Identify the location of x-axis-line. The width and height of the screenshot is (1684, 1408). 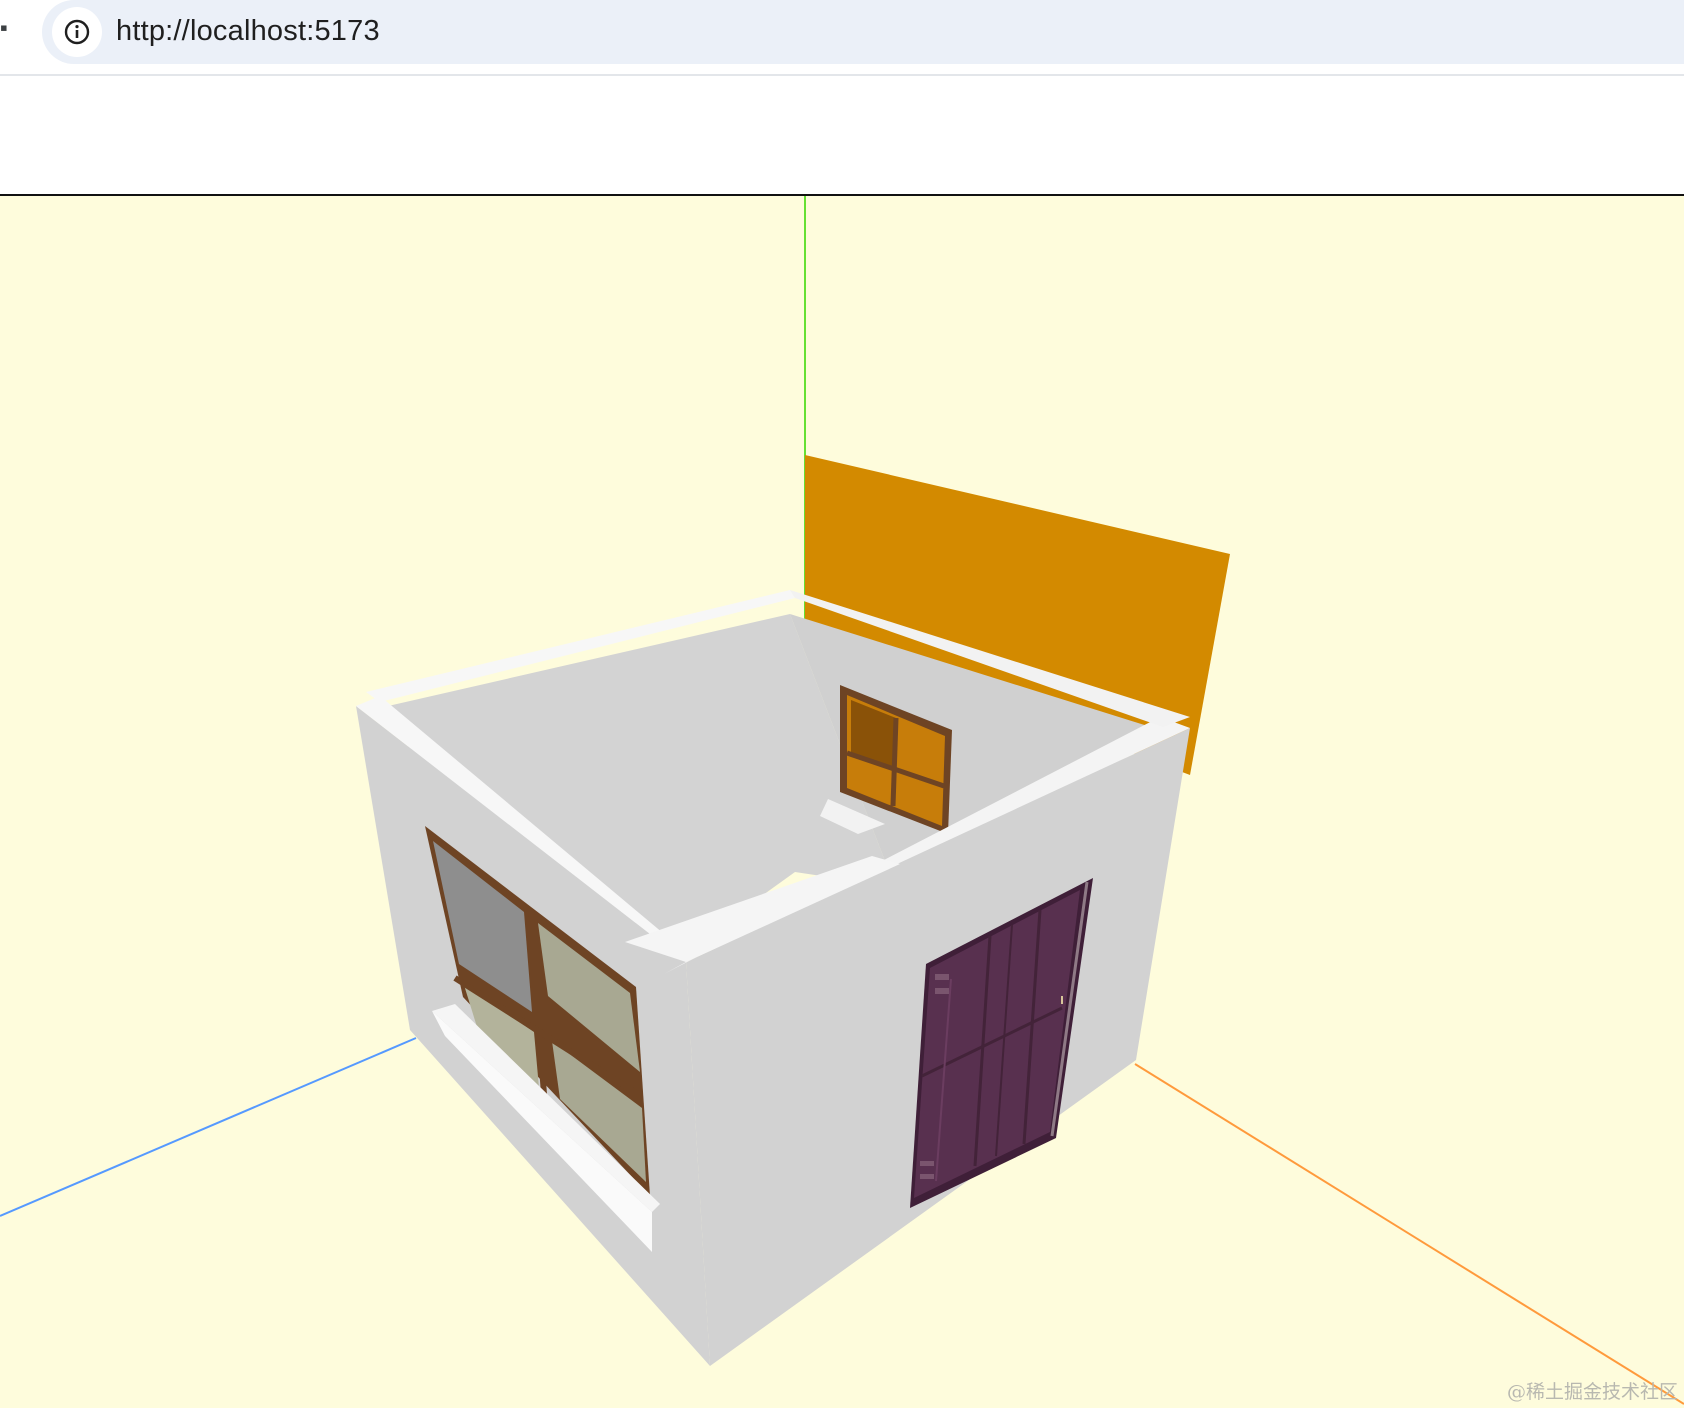
(1409, 1234).